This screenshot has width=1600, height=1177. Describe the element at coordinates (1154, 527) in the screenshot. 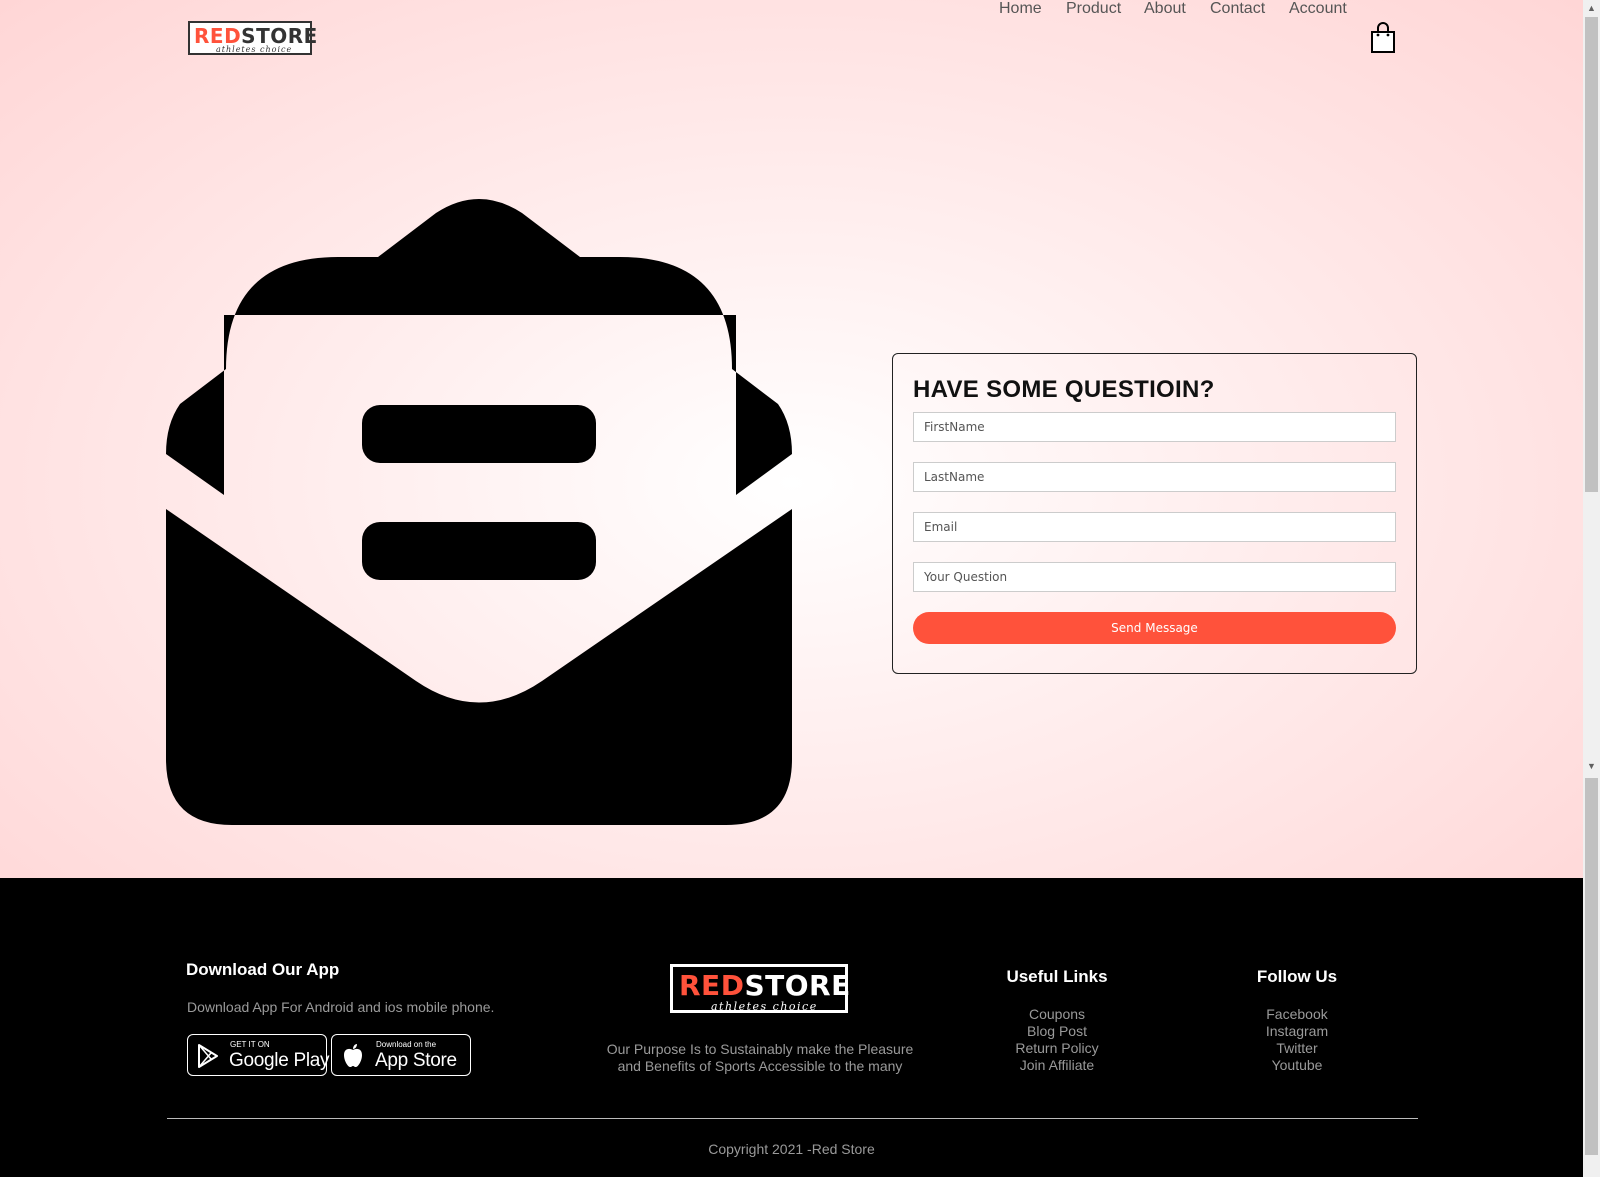

I see `email-input` at that location.